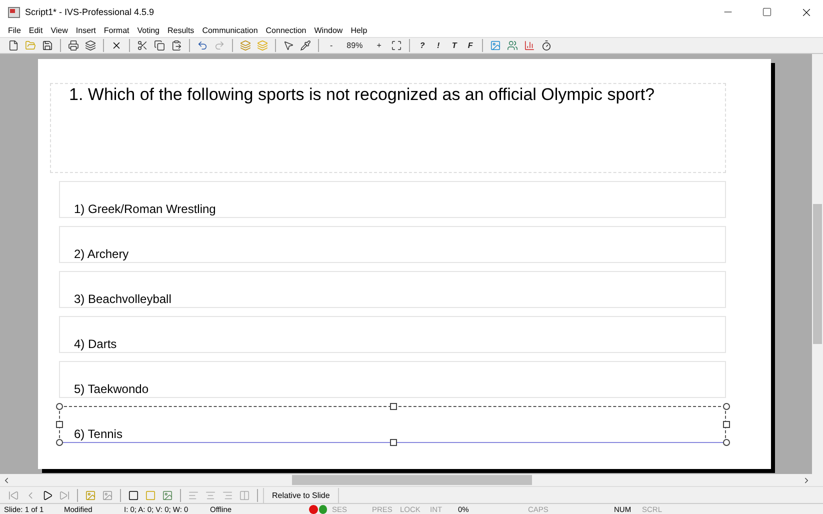 Image resolution: width=823 pixels, height=514 pixels. What do you see at coordinates (145, 209) in the screenshot?
I see `answer-text: 1) Greek/Roman Wrestling` at bounding box center [145, 209].